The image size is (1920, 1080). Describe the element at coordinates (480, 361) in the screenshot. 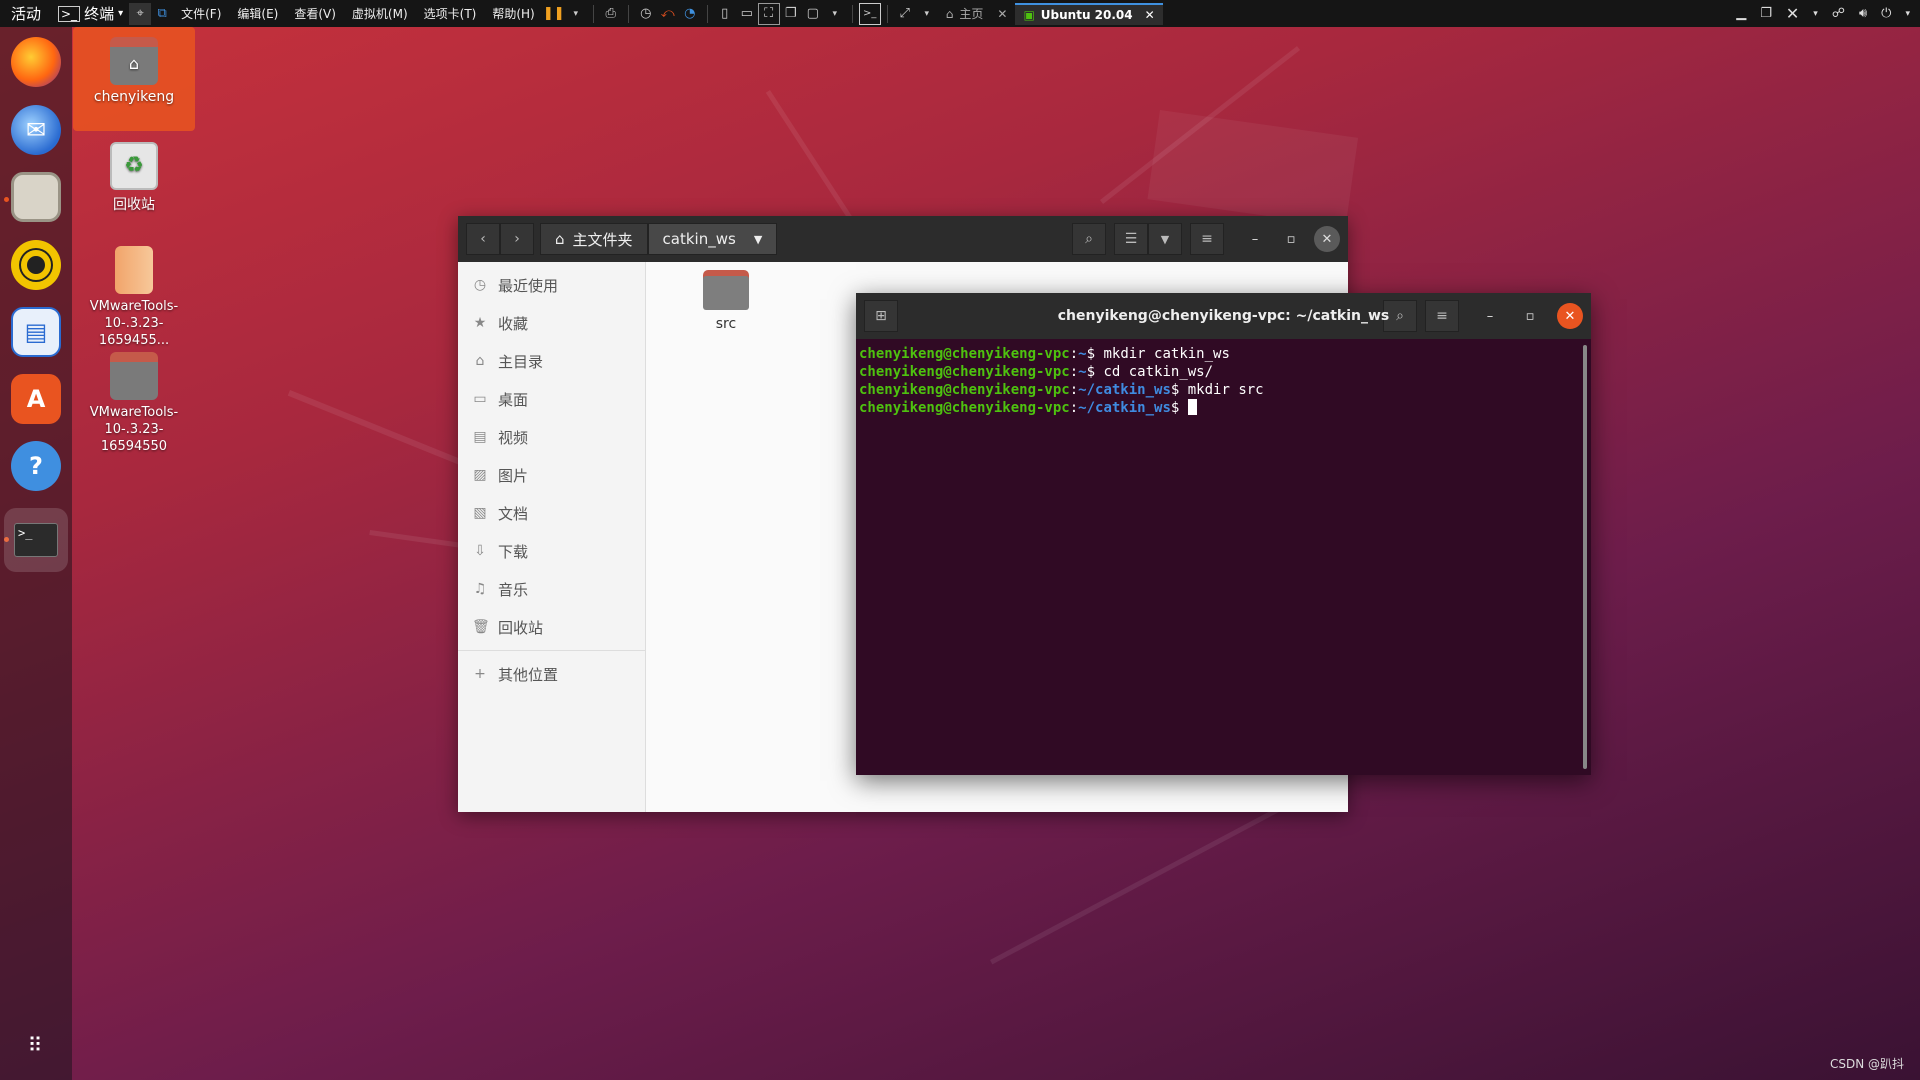

I see `home-icon: ⌂` at that location.